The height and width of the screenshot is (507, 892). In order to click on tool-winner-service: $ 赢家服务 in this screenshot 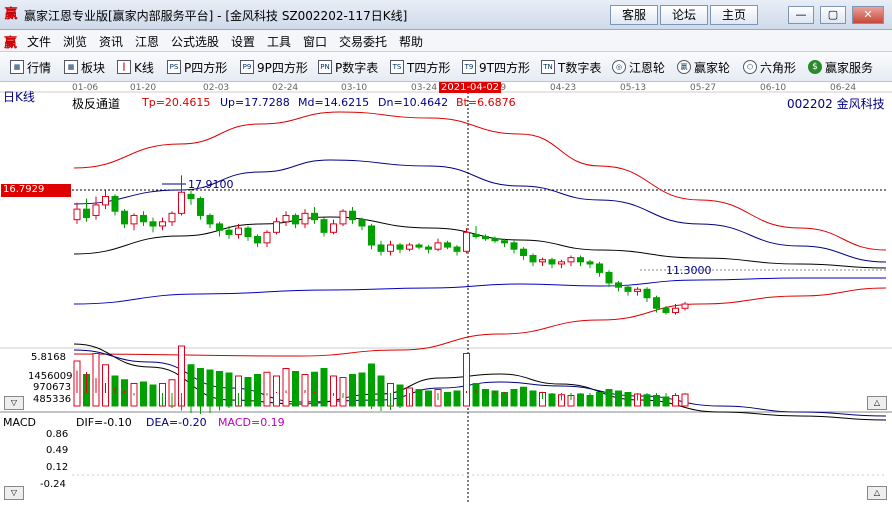, I will do `click(840, 67)`.